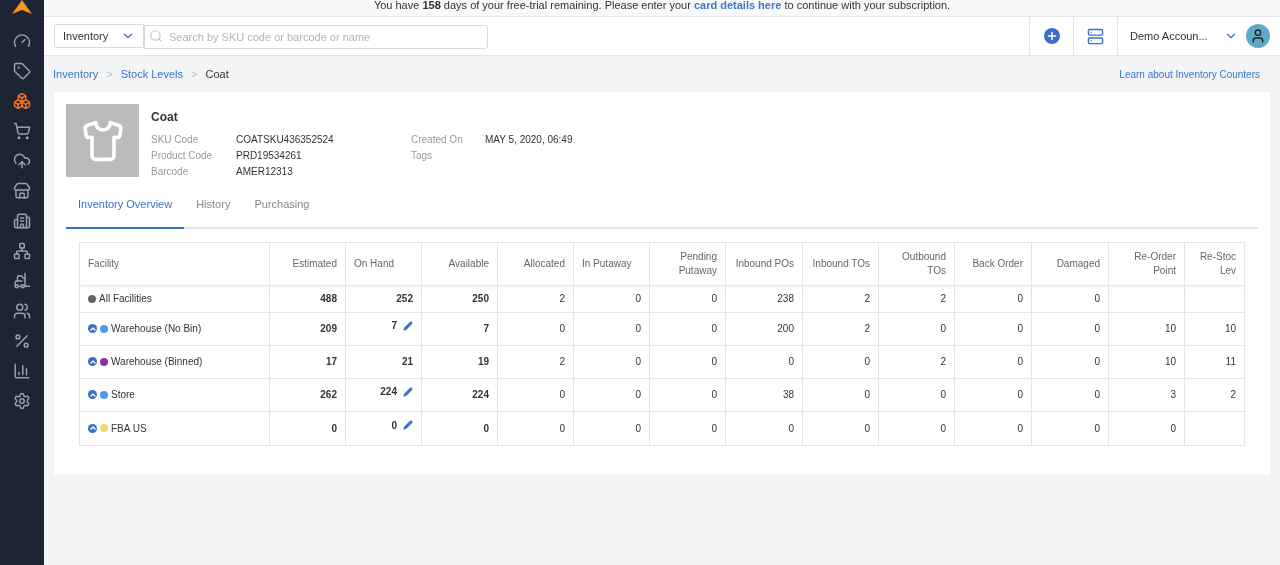 The height and width of the screenshot is (565, 1280). Describe the element at coordinates (22, 131) in the screenshot. I see `cart-icon` at that location.